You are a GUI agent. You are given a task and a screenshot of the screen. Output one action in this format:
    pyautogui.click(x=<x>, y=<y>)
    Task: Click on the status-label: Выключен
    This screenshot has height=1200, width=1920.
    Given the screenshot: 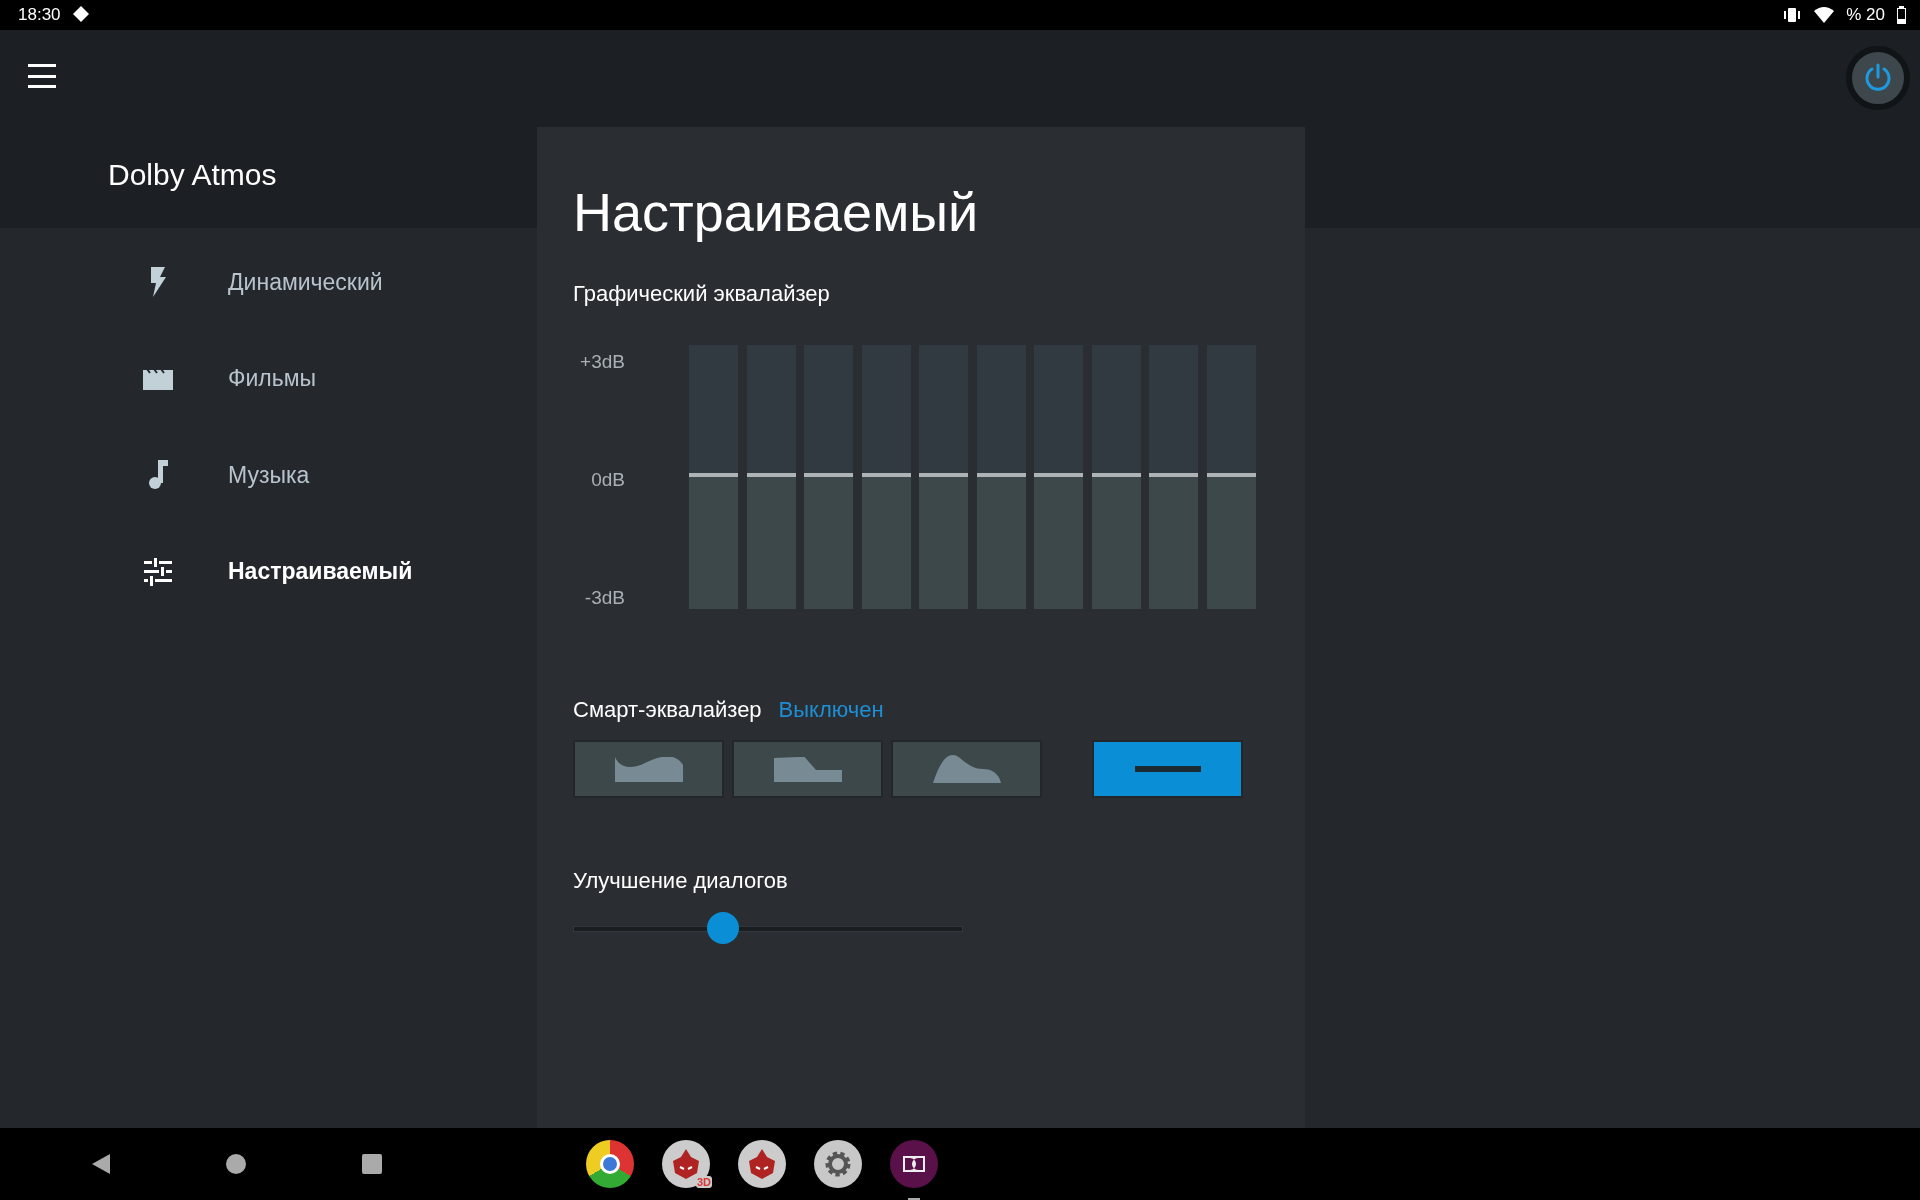 What is the action you would take?
    pyautogui.click(x=831, y=710)
    